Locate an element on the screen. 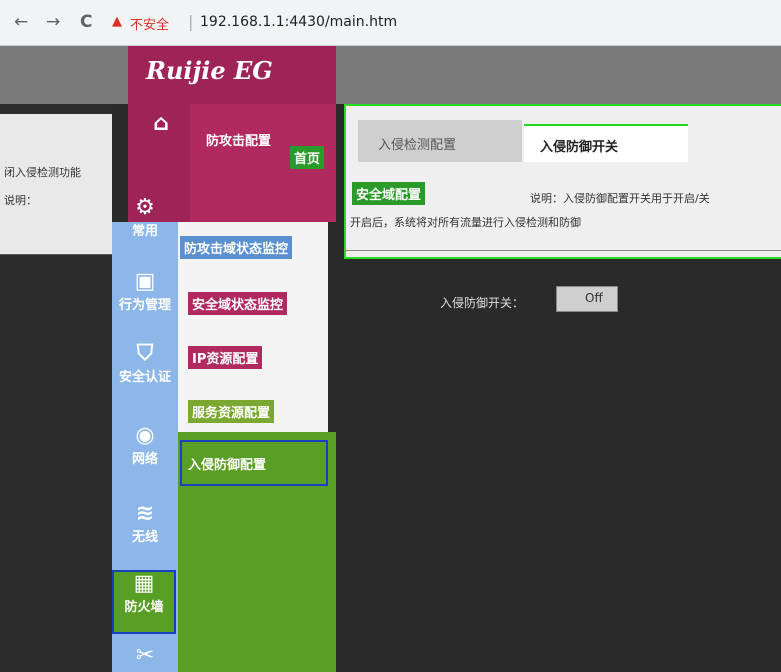  sidebar-item-firewall: ▦ 防火墙 is located at coordinates (144, 602).